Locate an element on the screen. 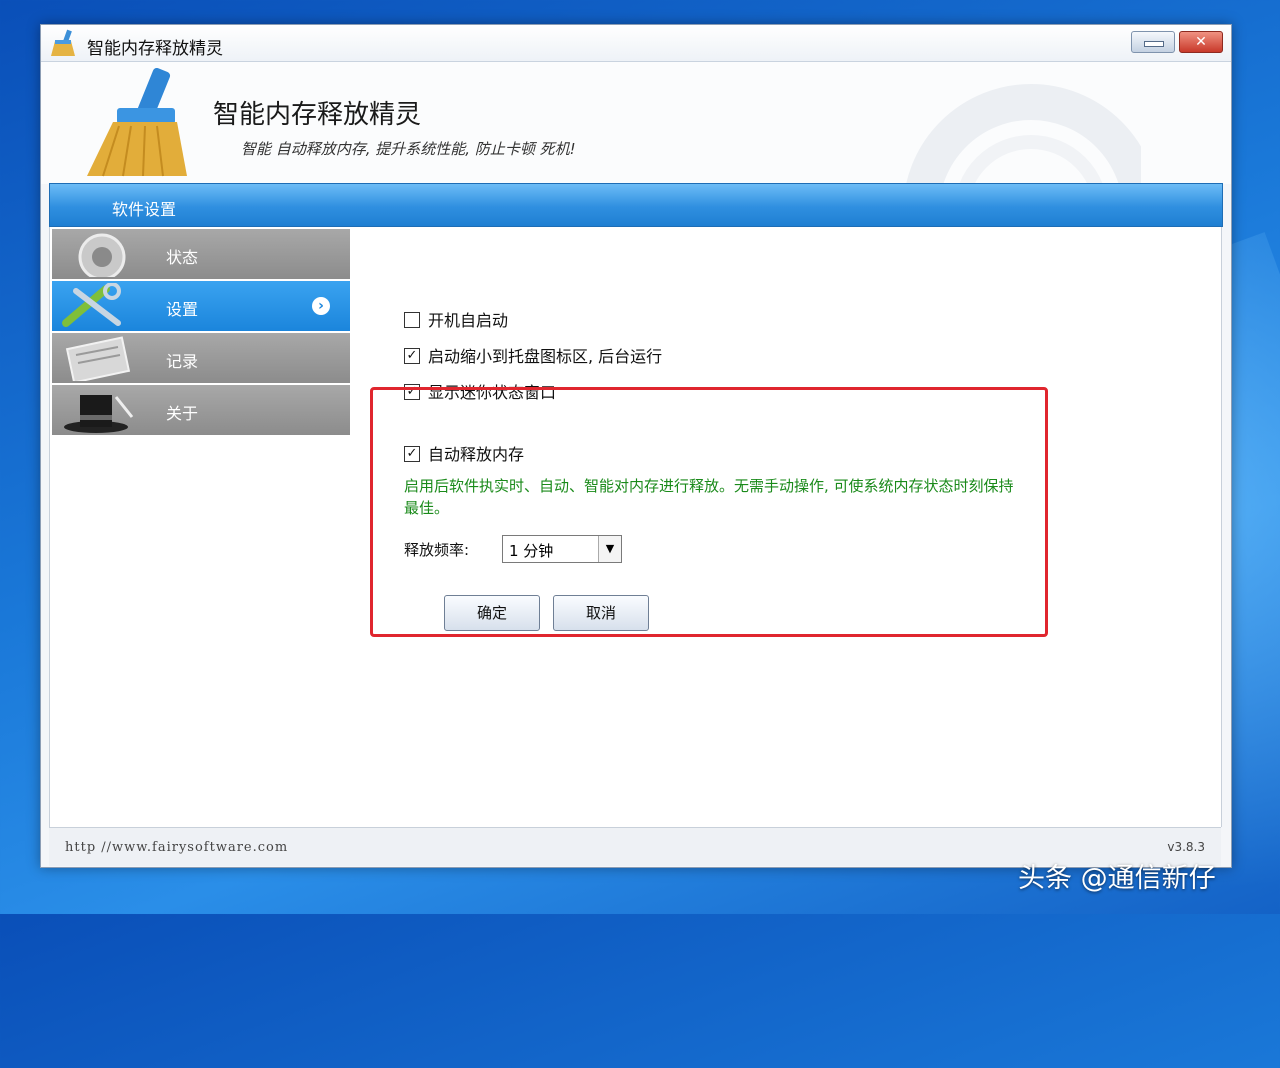 The image size is (1280, 1068). chevron-right-icon: › is located at coordinates (321, 306).